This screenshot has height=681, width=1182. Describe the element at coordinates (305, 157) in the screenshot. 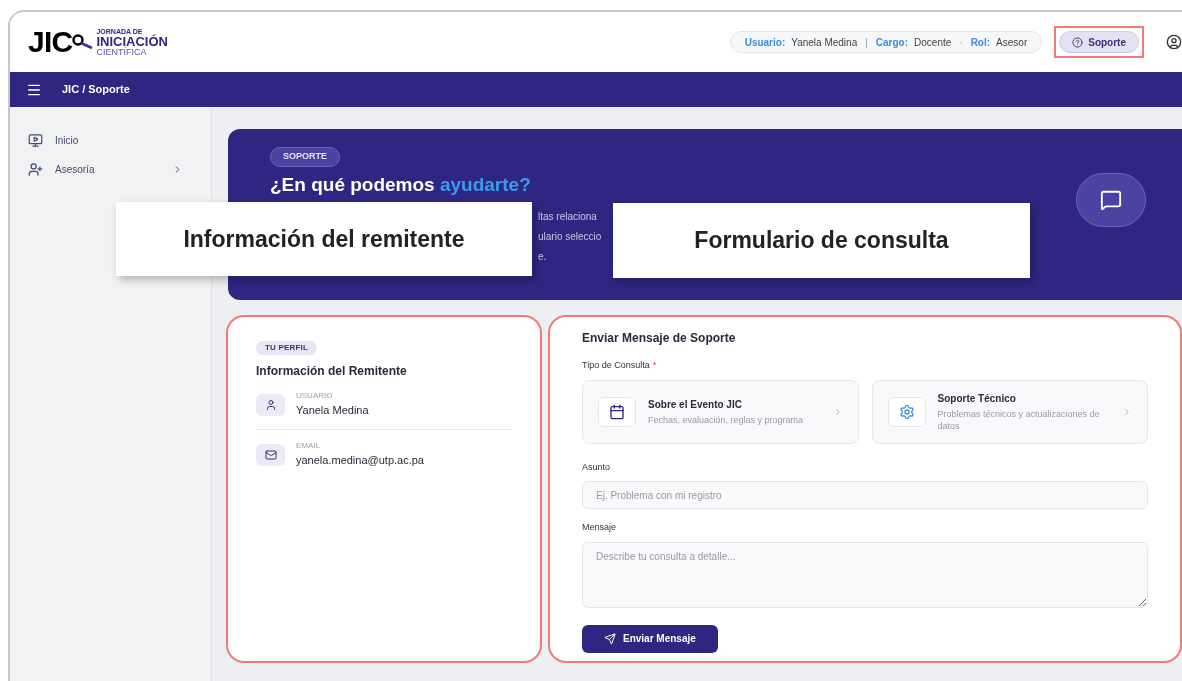

I see `hero-badge: SOPORTE` at that location.